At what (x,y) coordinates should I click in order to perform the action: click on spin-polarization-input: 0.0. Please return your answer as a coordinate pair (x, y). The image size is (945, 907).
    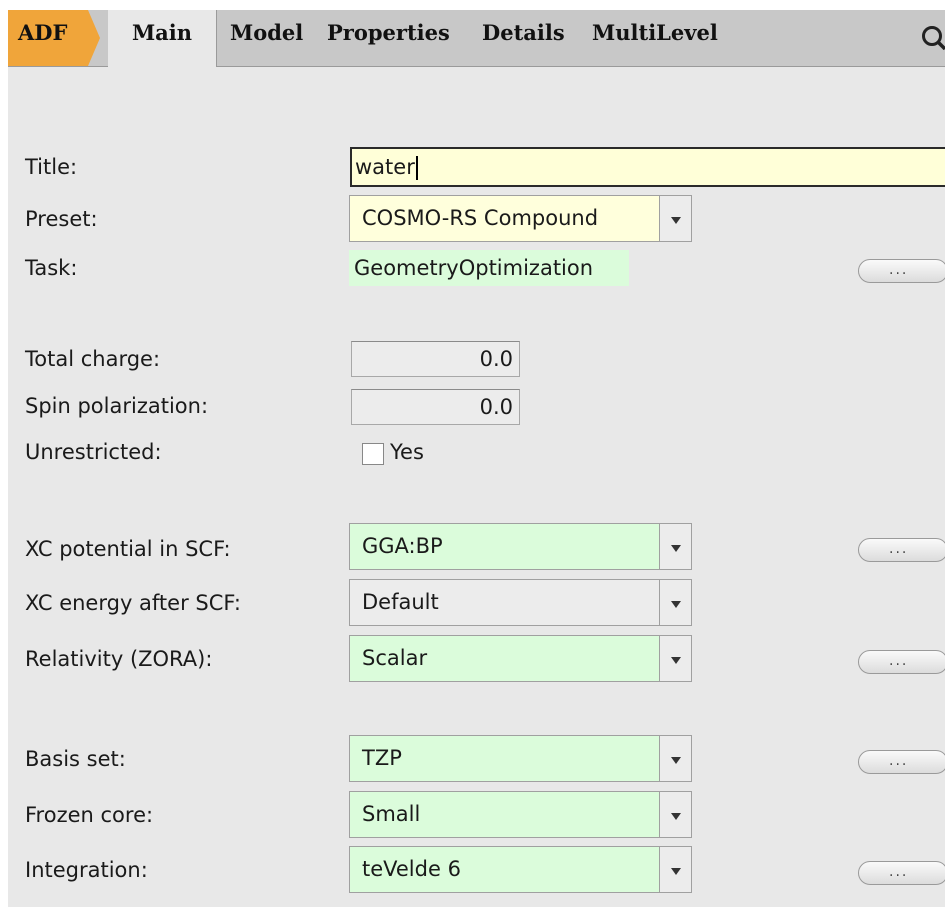
    Looking at the image, I should click on (435, 407).